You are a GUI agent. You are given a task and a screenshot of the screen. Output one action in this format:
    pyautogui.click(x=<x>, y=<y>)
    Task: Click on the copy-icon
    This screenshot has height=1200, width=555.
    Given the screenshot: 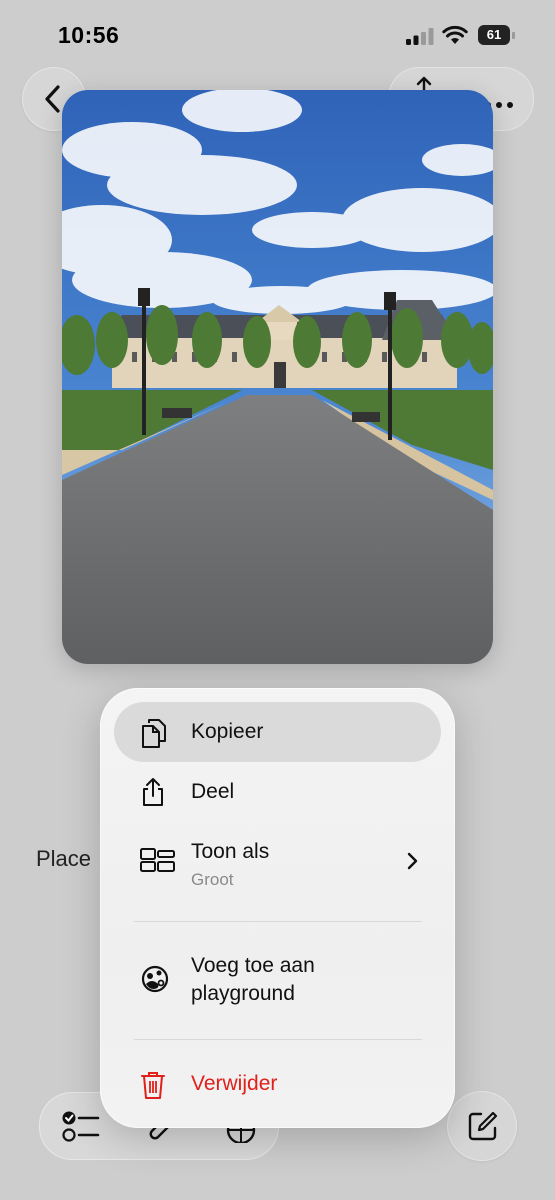 What is the action you would take?
    pyautogui.click(x=154, y=733)
    